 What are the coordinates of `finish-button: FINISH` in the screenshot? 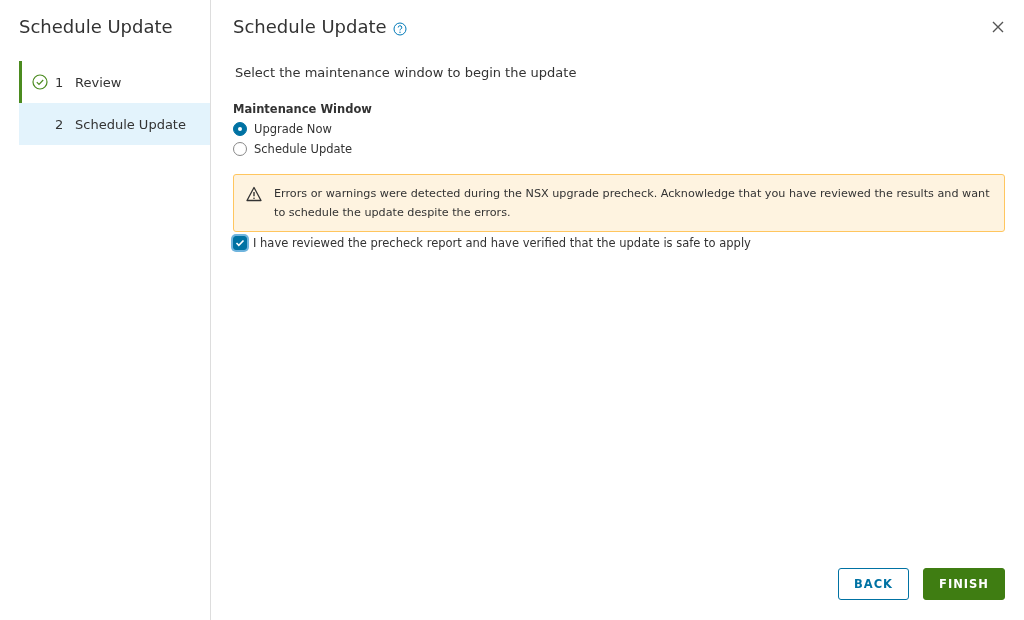 It's located at (964, 584).